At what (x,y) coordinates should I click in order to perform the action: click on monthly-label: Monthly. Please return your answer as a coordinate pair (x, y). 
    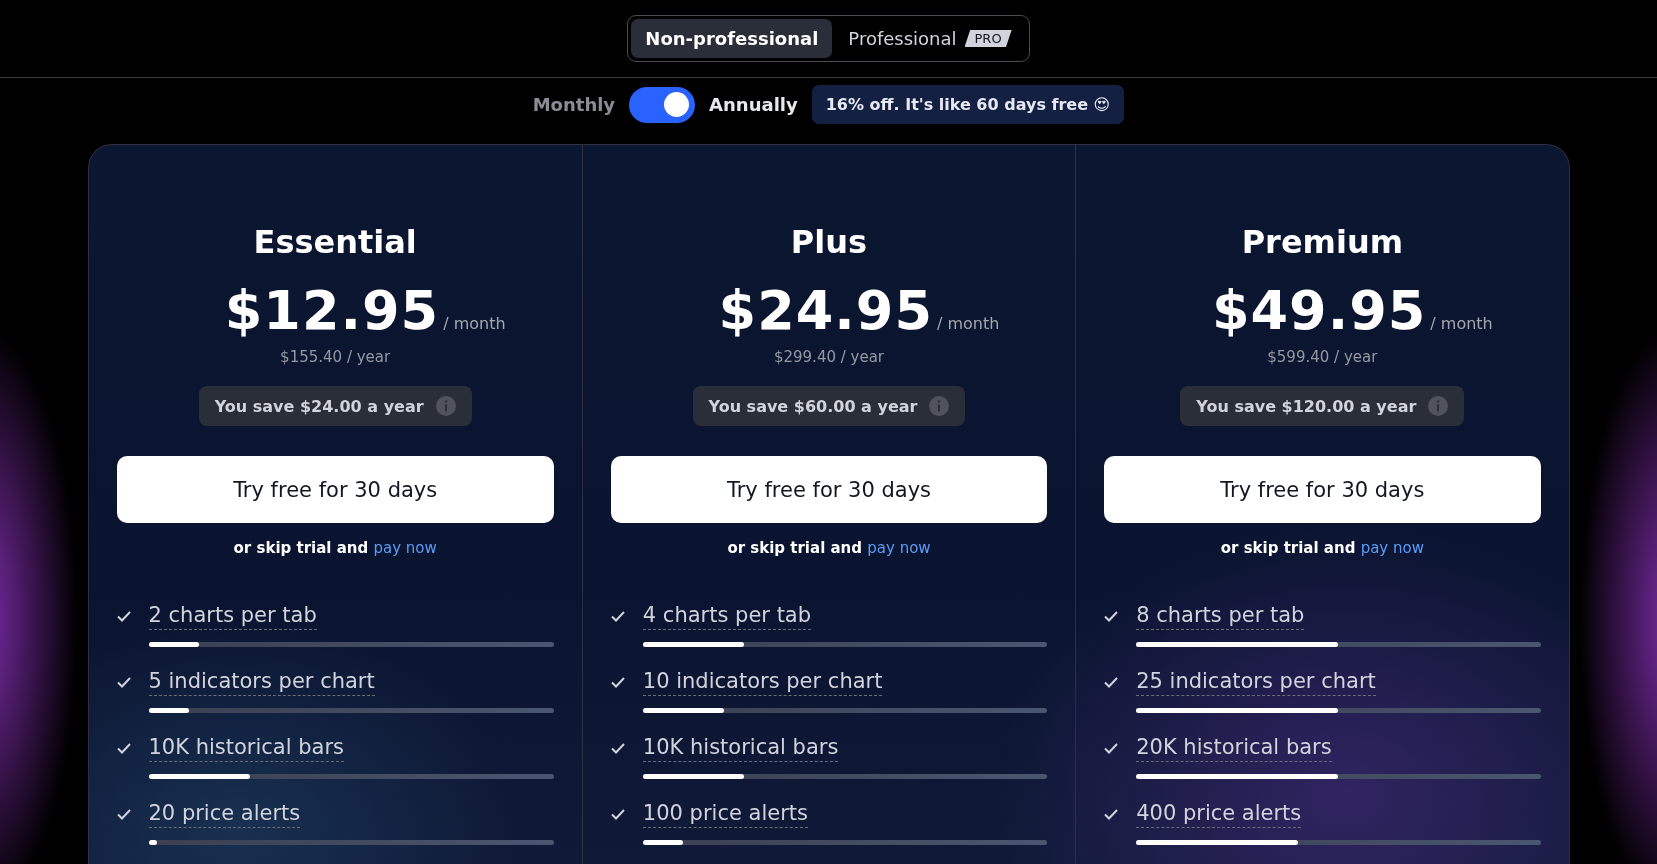
    Looking at the image, I should click on (574, 104).